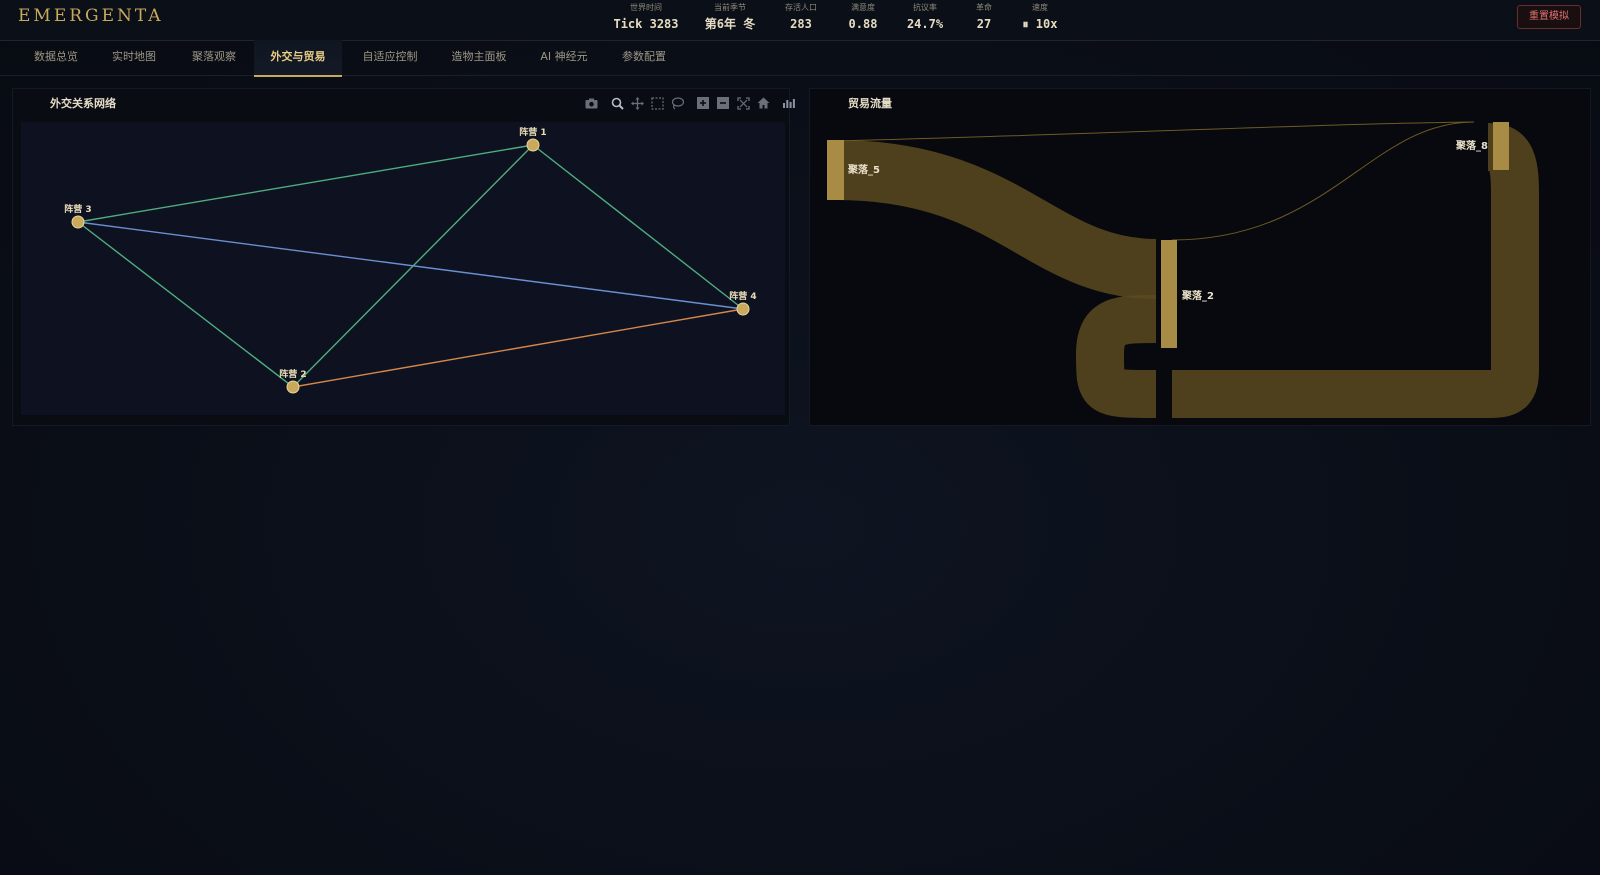 This screenshot has width=1600, height=875. I want to click on app-logo: EMERGENTA, so click(91, 16).